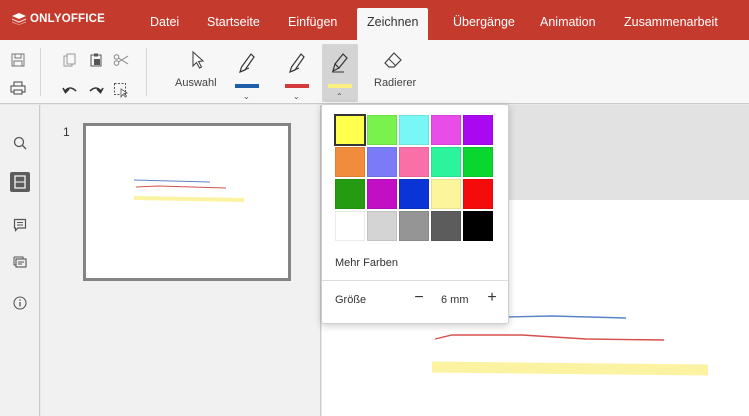 Image resolution: width=749 pixels, height=416 pixels. I want to click on slide-number: 1, so click(66, 132).